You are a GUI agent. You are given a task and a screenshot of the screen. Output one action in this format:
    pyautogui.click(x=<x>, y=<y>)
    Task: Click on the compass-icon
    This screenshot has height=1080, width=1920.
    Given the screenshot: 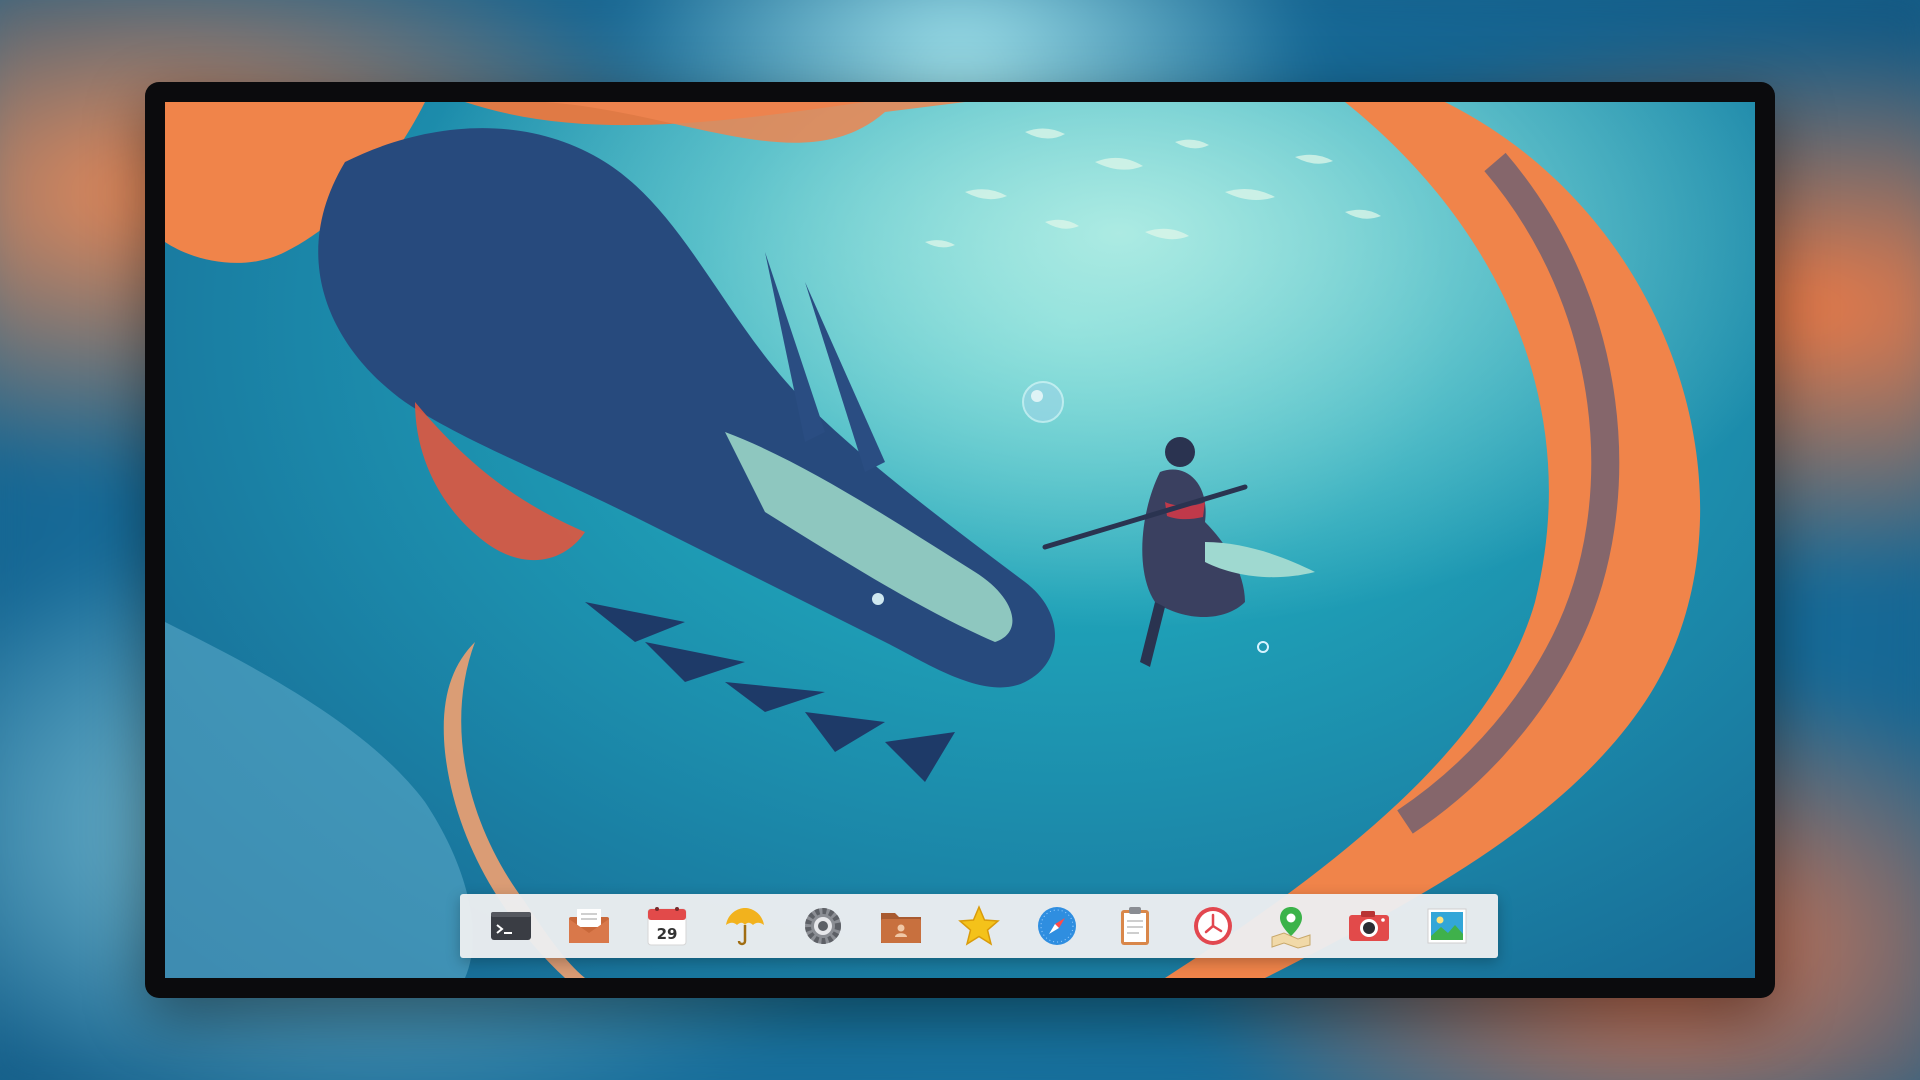 What is the action you would take?
    pyautogui.click(x=1057, y=926)
    